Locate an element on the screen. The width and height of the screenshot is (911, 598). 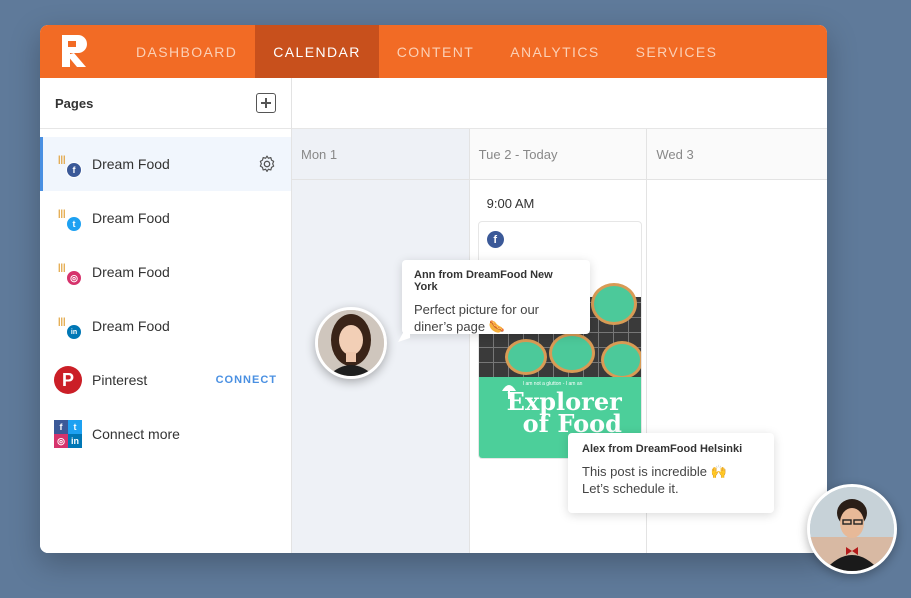
page-item-twitter: ||| t Dream Food is located at coordinates (165, 218).